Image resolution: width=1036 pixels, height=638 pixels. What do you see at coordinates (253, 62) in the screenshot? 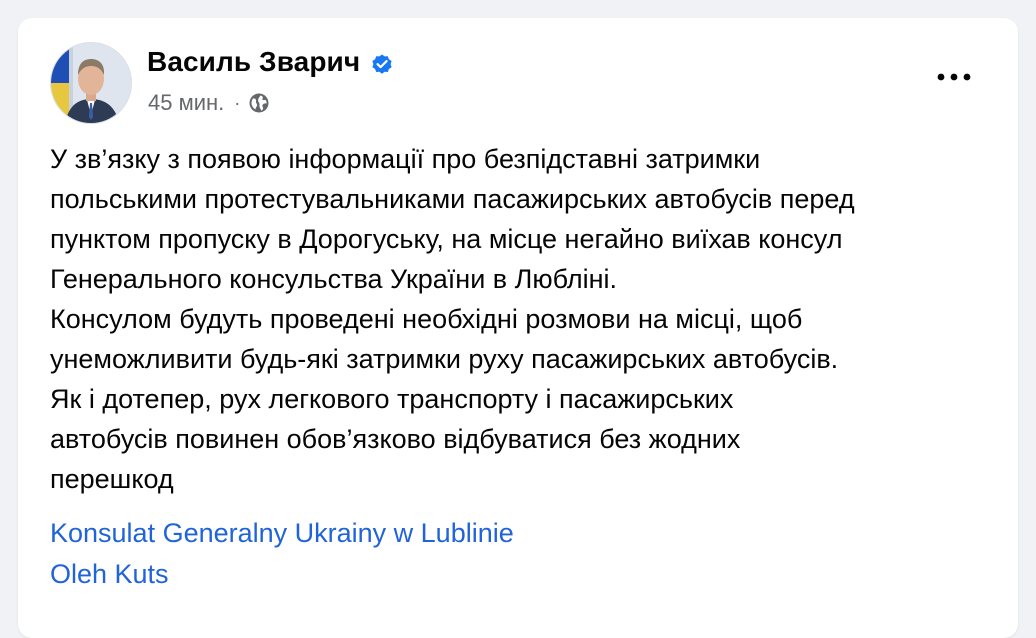
I see `author-name-text: Василь Зварич` at bounding box center [253, 62].